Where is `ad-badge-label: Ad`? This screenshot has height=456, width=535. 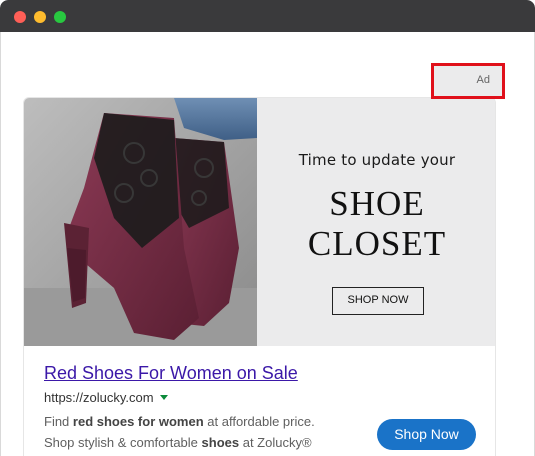
ad-badge-label: Ad is located at coordinates (483, 80).